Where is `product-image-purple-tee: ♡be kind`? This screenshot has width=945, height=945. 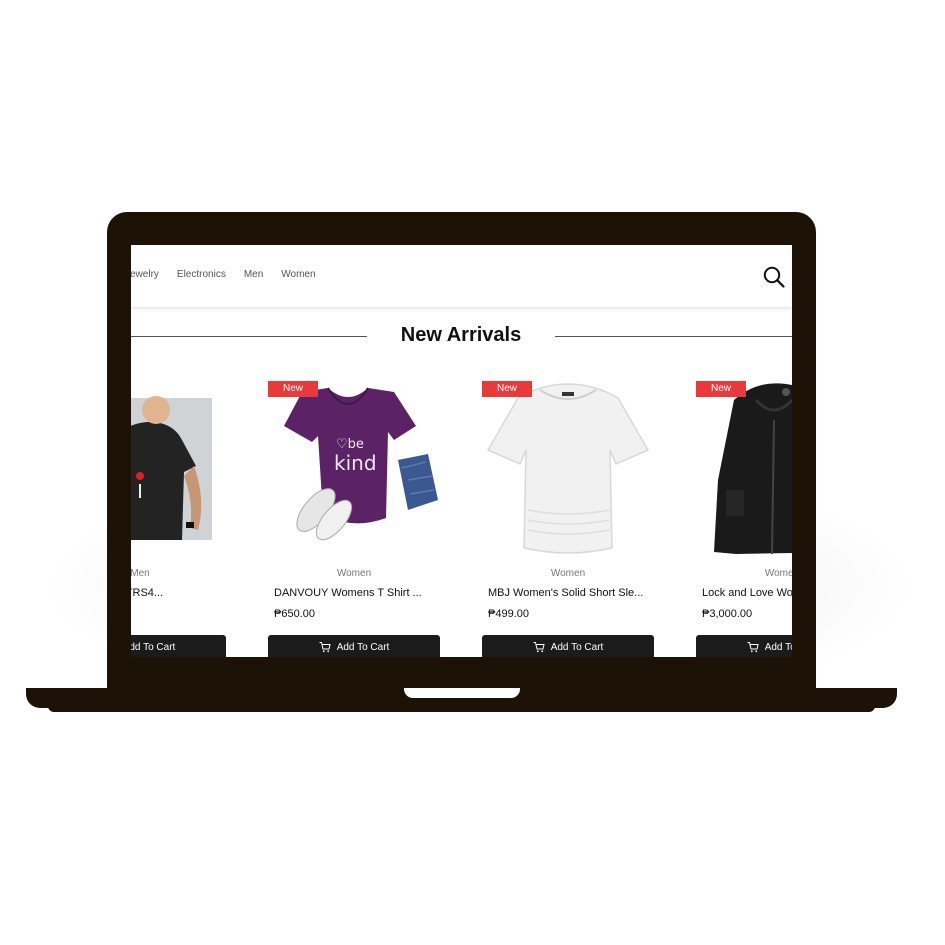
product-image-purple-tee: ♡be kind is located at coordinates (354, 470).